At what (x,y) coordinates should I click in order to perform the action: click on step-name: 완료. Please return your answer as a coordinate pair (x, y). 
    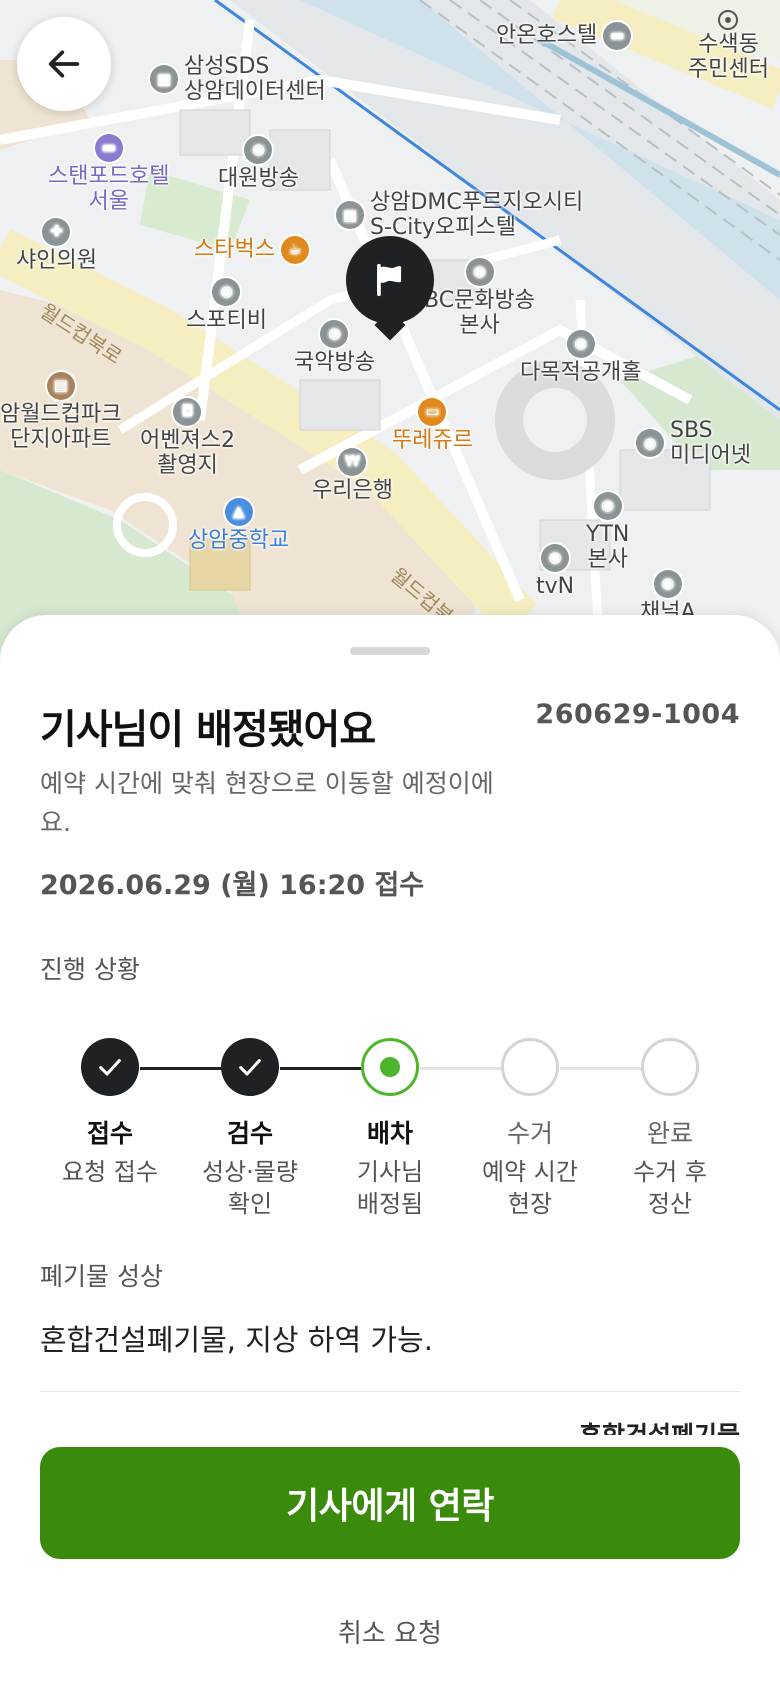
    Looking at the image, I should click on (669, 1133).